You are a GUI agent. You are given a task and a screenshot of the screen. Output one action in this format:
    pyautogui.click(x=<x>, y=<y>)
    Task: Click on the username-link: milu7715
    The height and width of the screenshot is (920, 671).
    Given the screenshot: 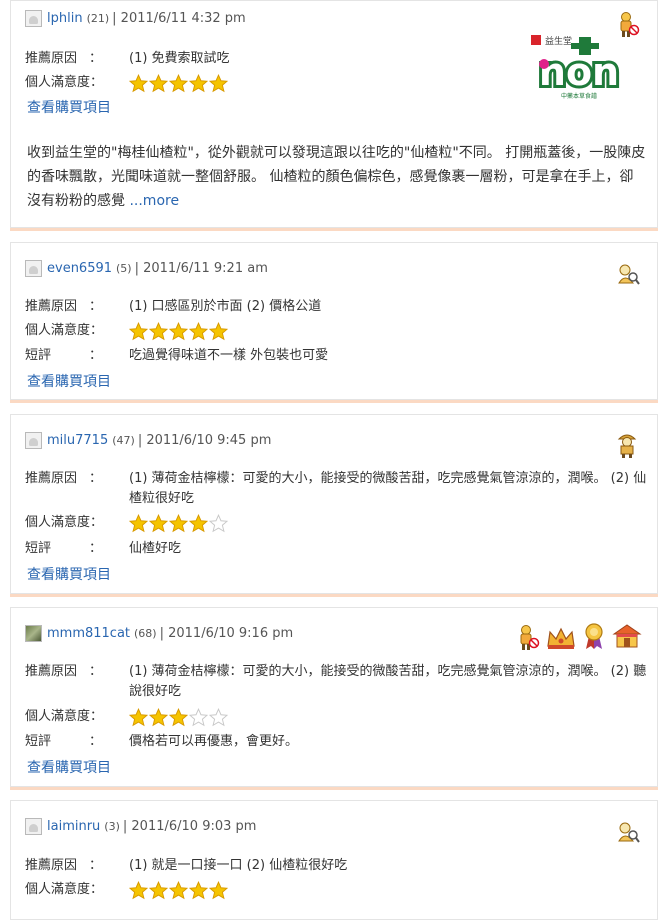 What is the action you would take?
    pyautogui.click(x=77, y=440)
    